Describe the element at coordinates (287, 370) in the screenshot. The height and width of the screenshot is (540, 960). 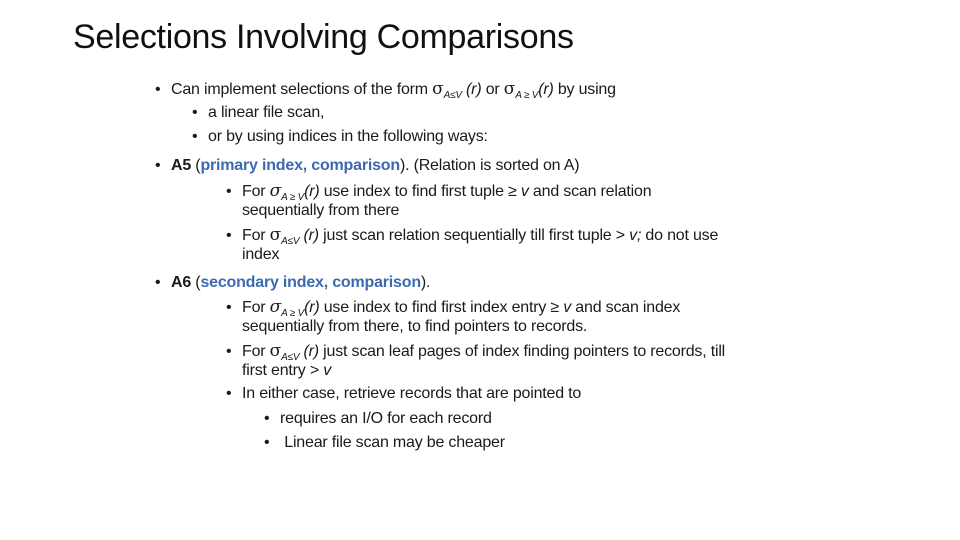
I see `bullet-a6-2-cont: first entry > v` at that location.